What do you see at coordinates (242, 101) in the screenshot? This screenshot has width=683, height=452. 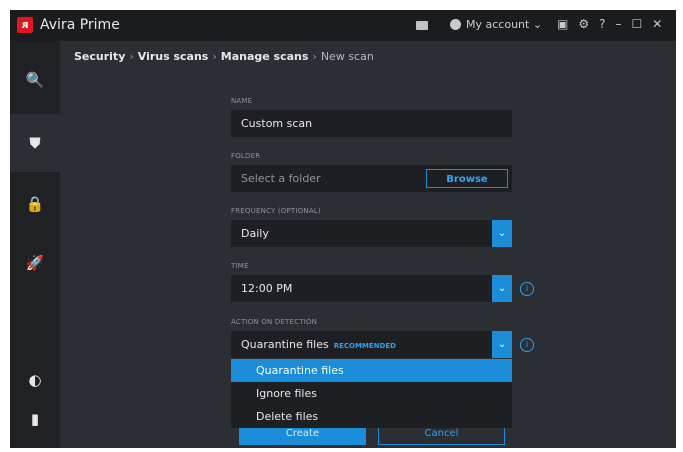 I see `name-label: NAME` at bounding box center [242, 101].